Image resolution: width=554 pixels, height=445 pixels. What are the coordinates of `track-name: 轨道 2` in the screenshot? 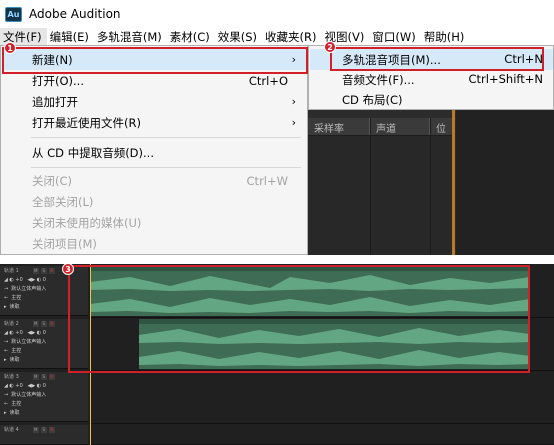 It's located at (11, 323).